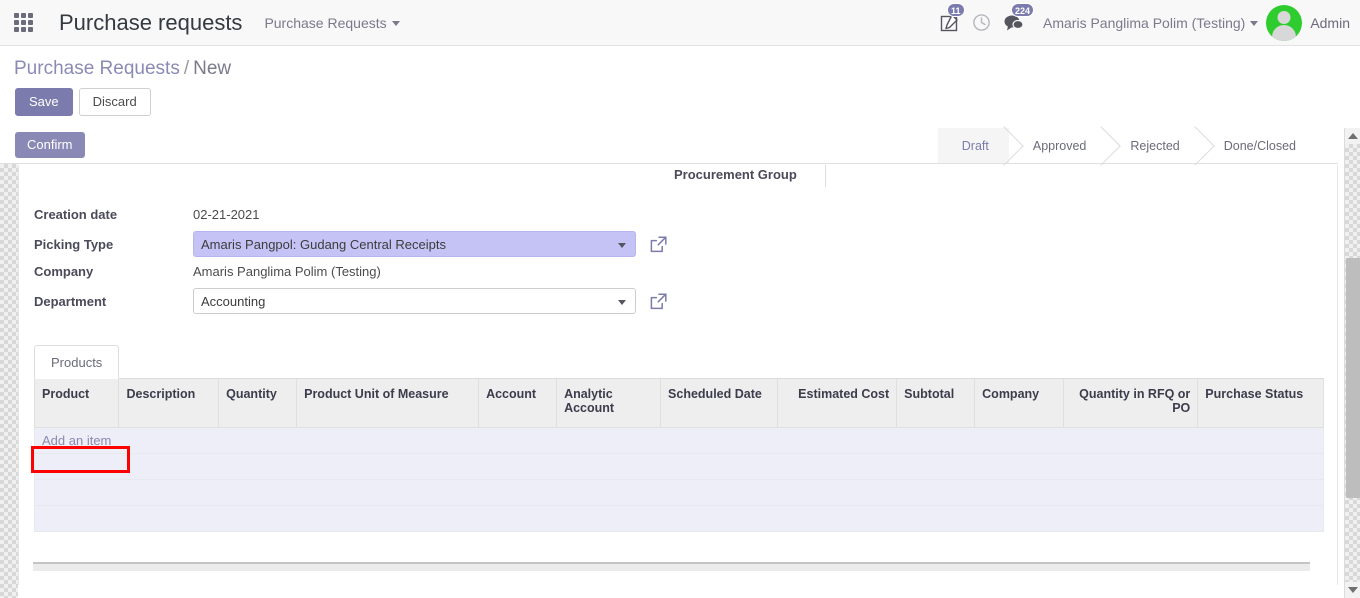  What do you see at coordinates (956, 9) in the screenshot?
I see `activity-badge: 11` at bounding box center [956, 9].